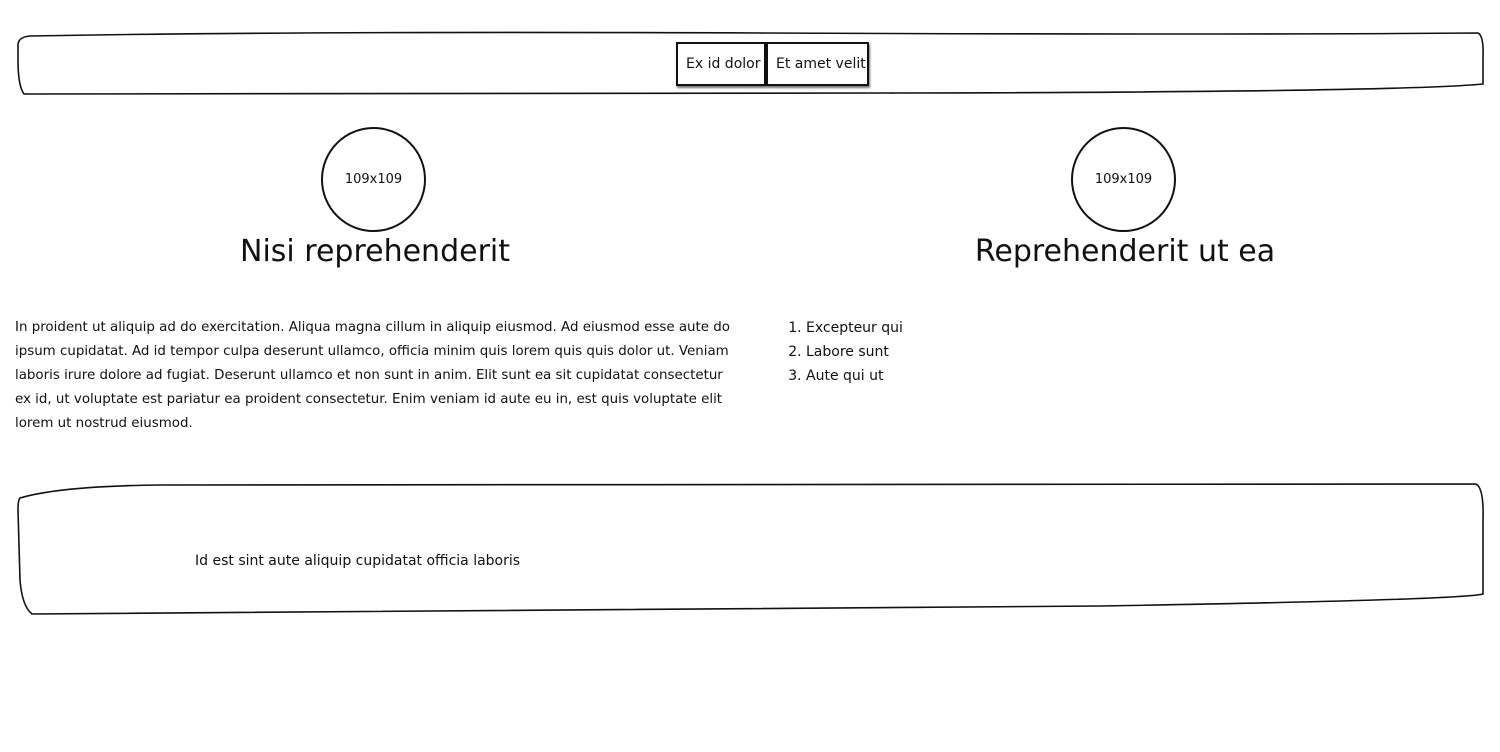 Image resolution: width=1500 pixels, height=752 pixels. Describe the element at coordinates (854, 352) in the screenshot. I see `list-item: Labore sunt` at that location.